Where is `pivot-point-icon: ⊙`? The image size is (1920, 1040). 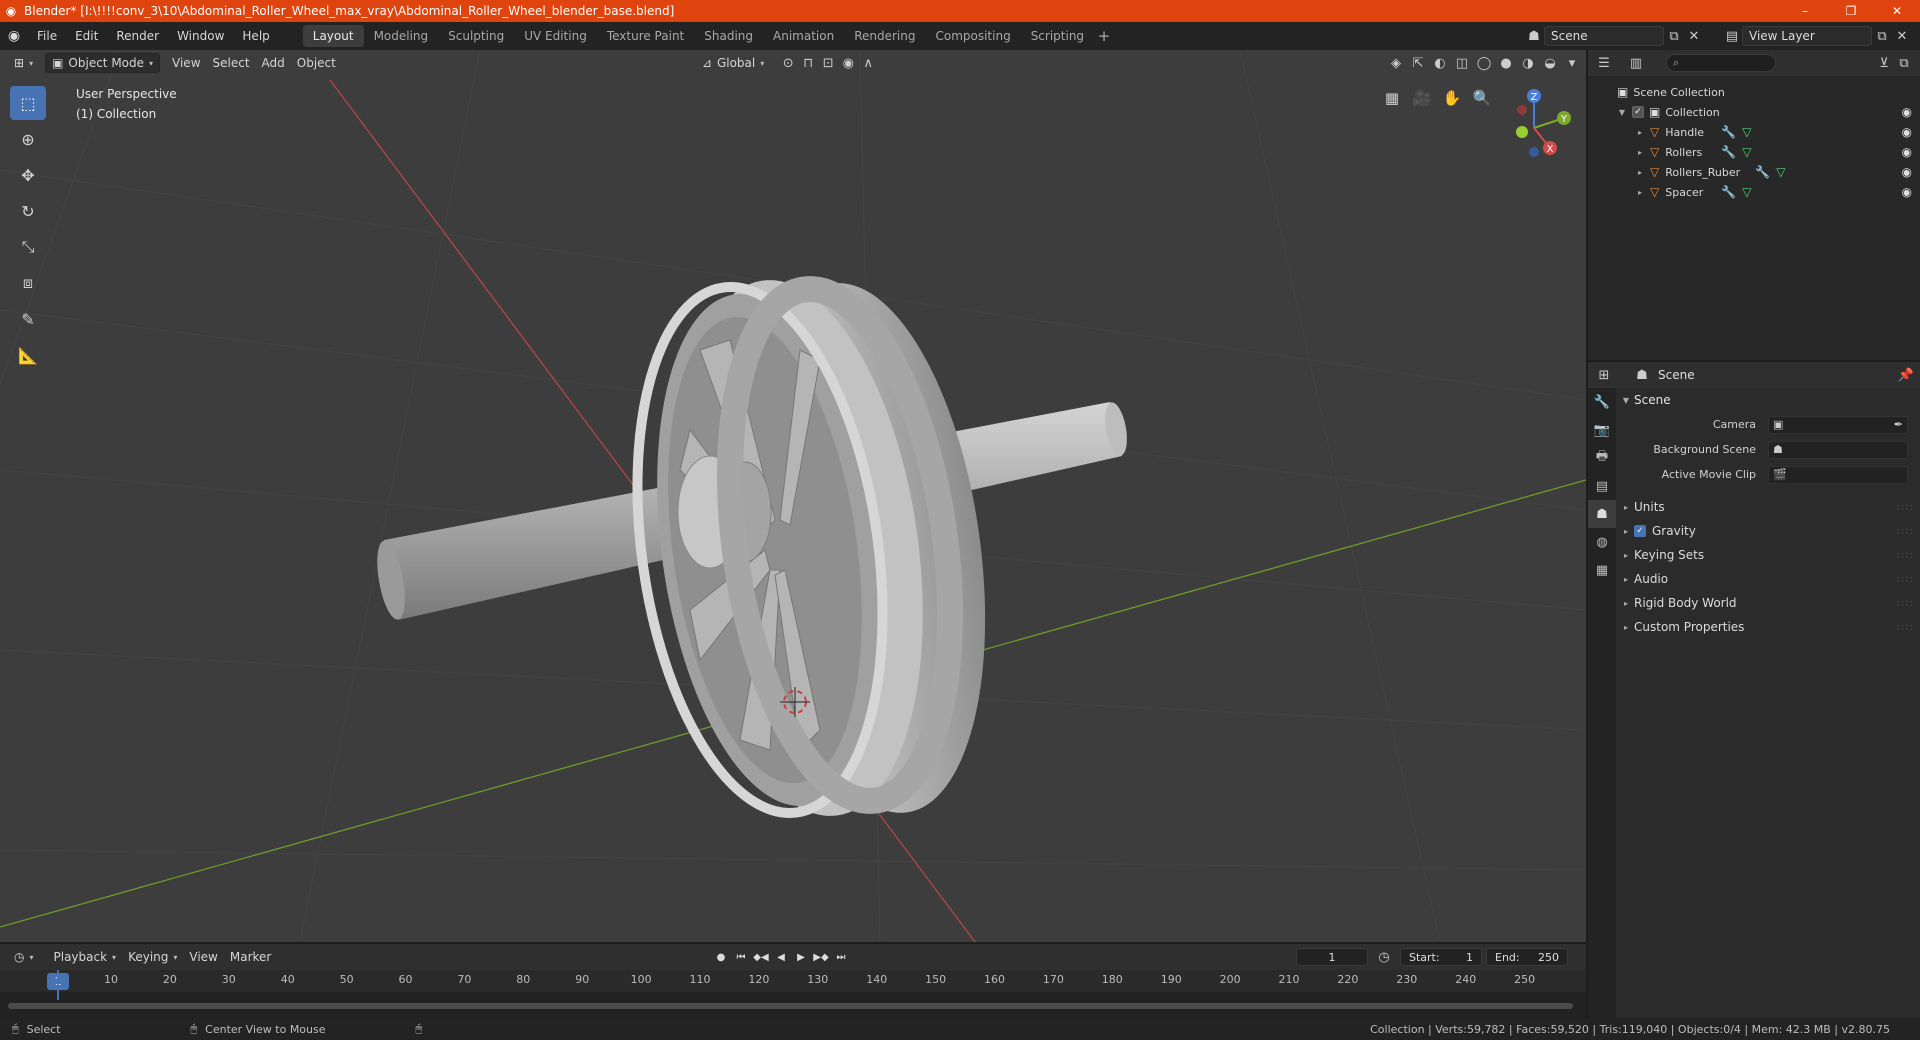
pivot-point-icon: ⊙ is located at coordinates (788, 63).